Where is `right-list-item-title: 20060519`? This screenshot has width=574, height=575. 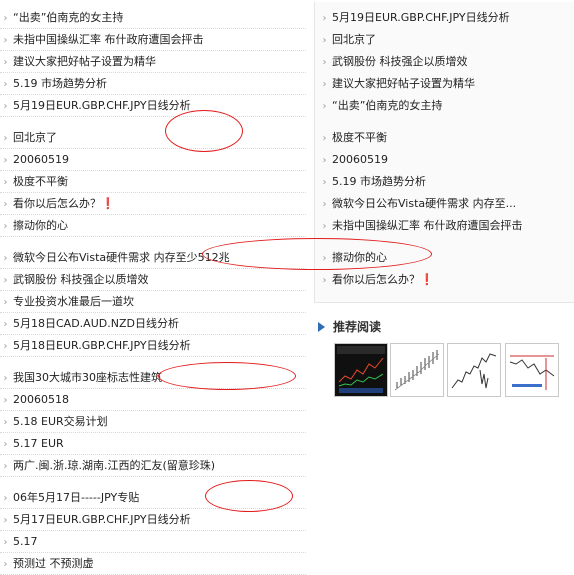
right-list-item-title: 20060519 is located at coordinates (360, 159).